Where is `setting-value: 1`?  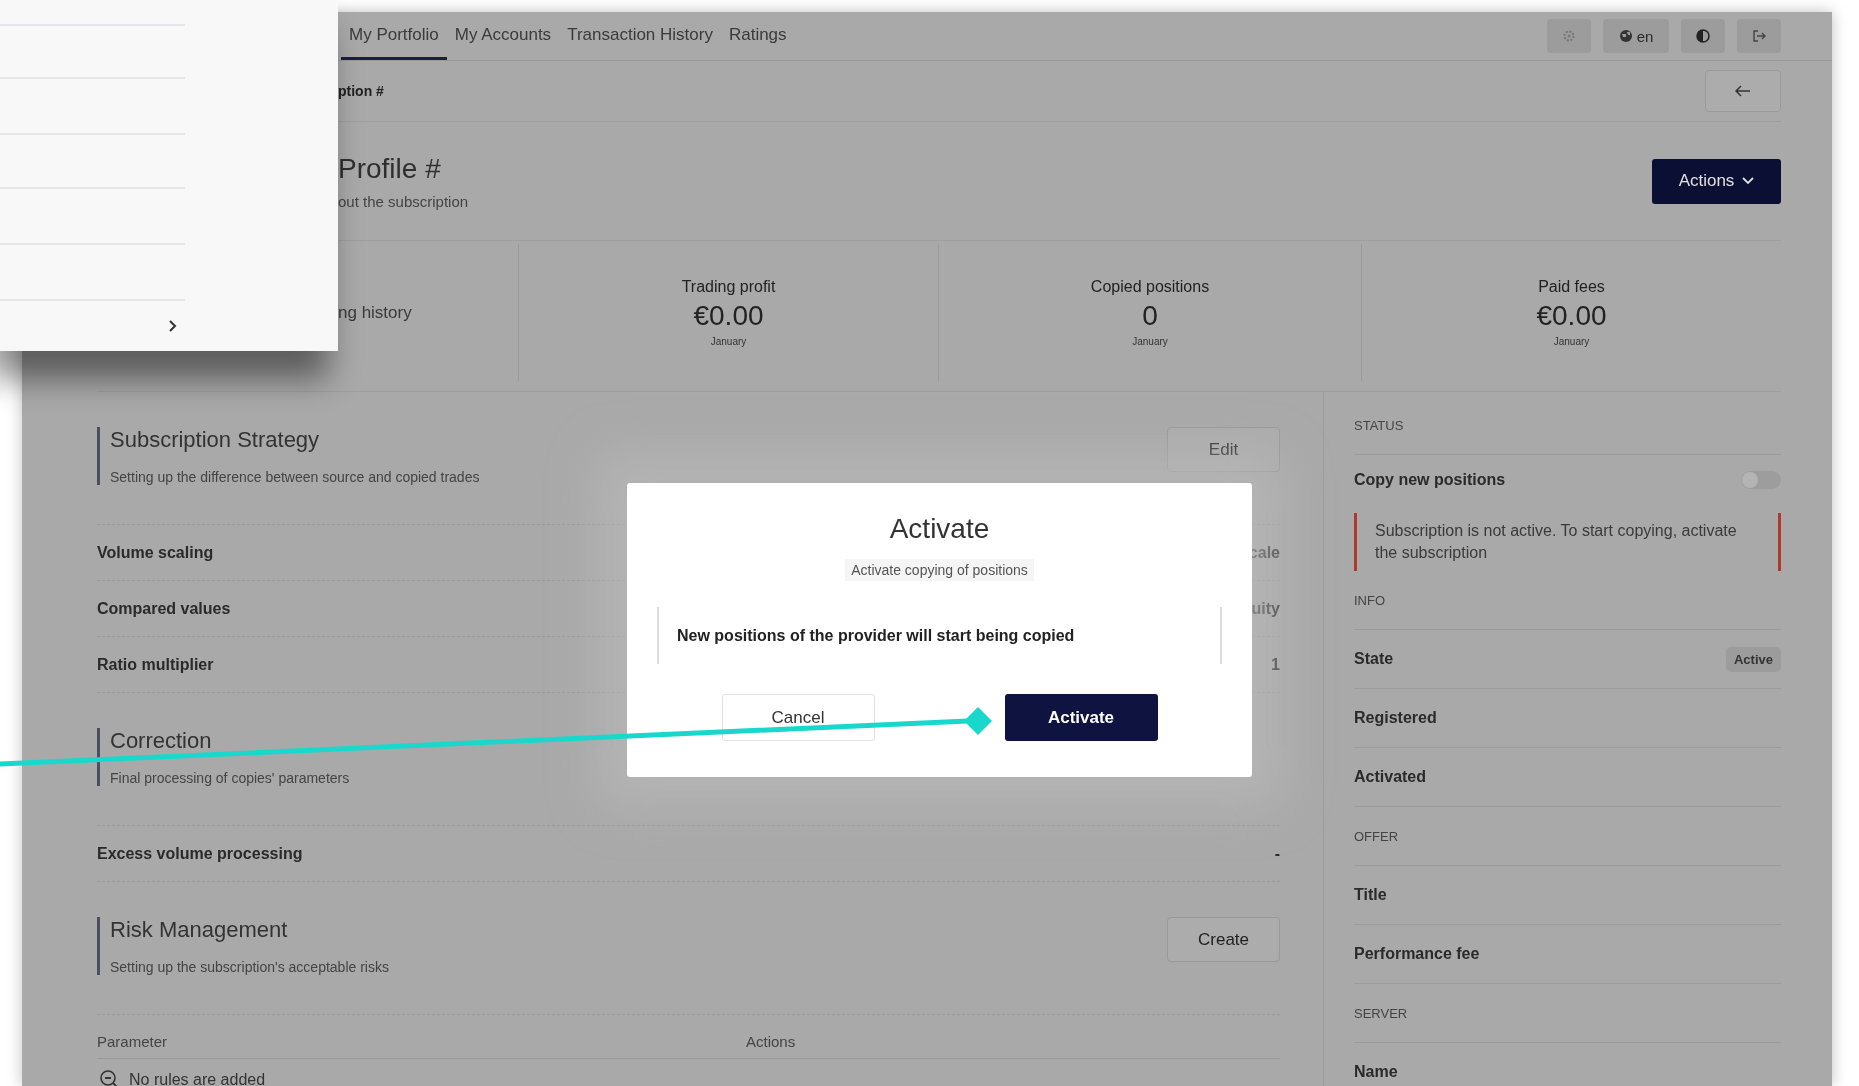
setting-value: 1 is located at coordinates (1275, 664).